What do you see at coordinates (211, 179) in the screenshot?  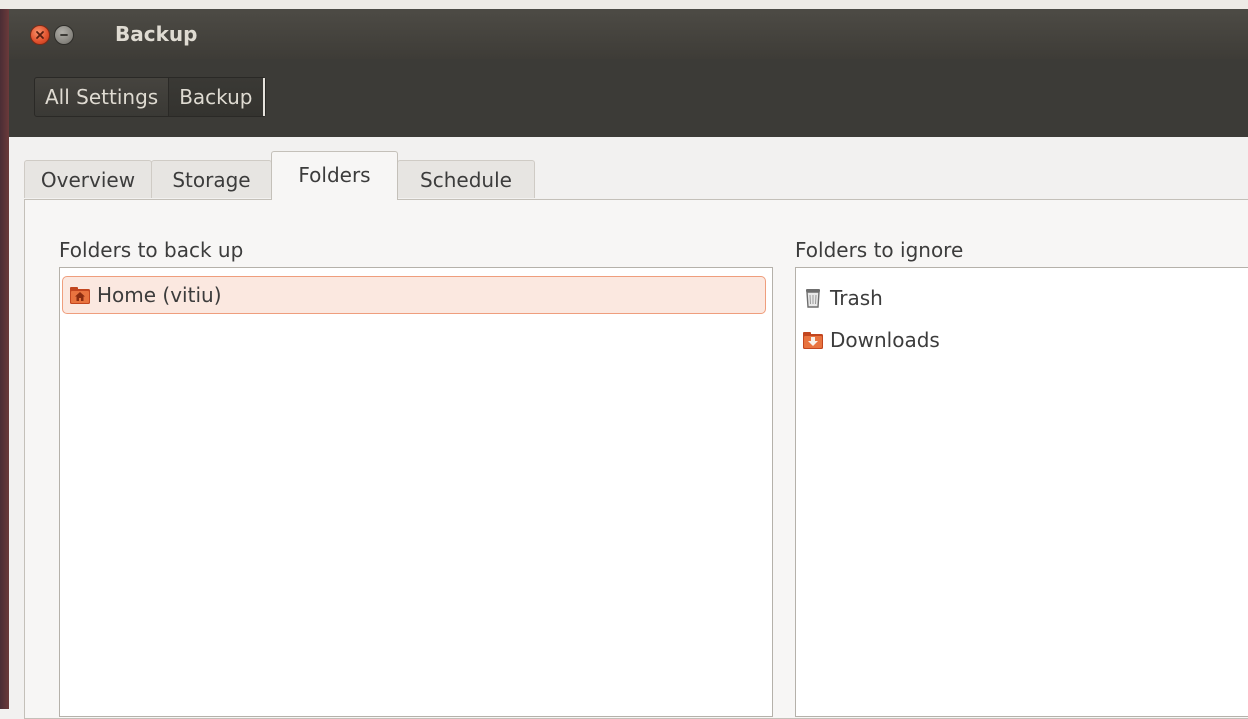 I see `tab-storage: Storage` at bounding box center [211, 179].